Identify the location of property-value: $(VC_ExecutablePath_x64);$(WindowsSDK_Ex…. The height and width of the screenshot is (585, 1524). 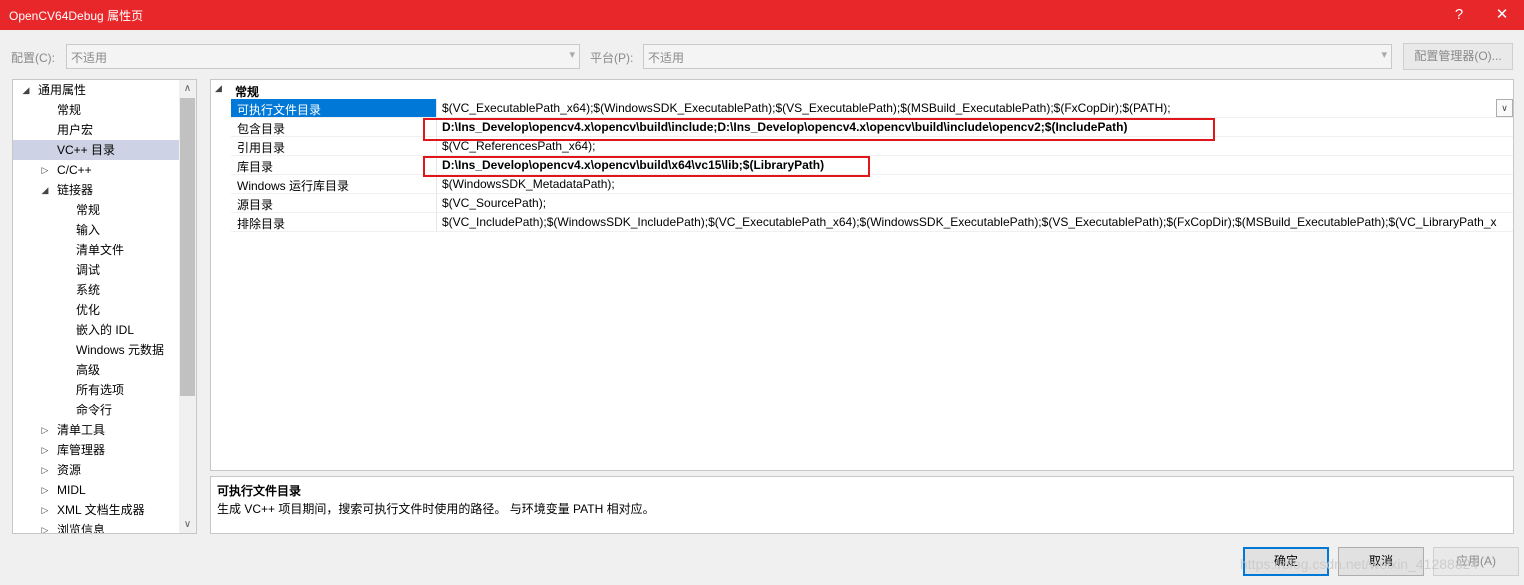
(975, 108).